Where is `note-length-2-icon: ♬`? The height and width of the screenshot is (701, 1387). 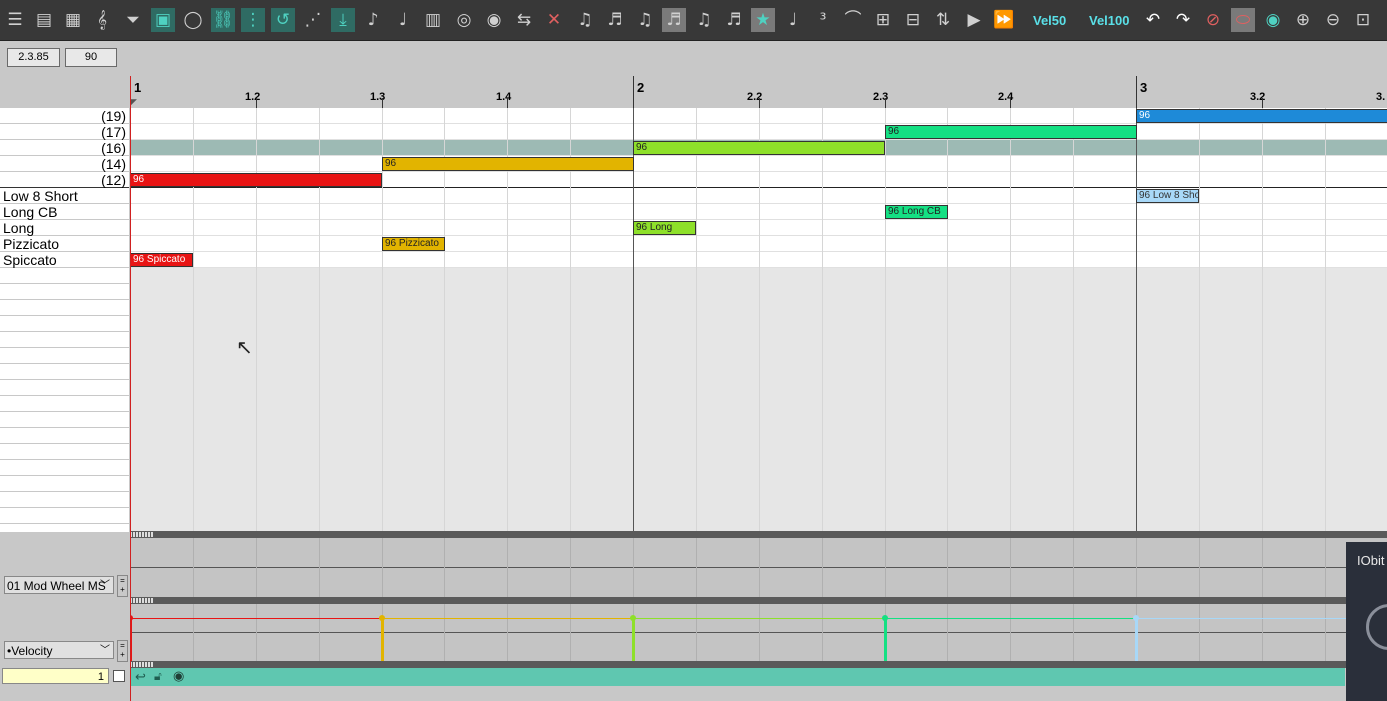 note-length-2-icon: ♬ is located at coordinates (615, 20).